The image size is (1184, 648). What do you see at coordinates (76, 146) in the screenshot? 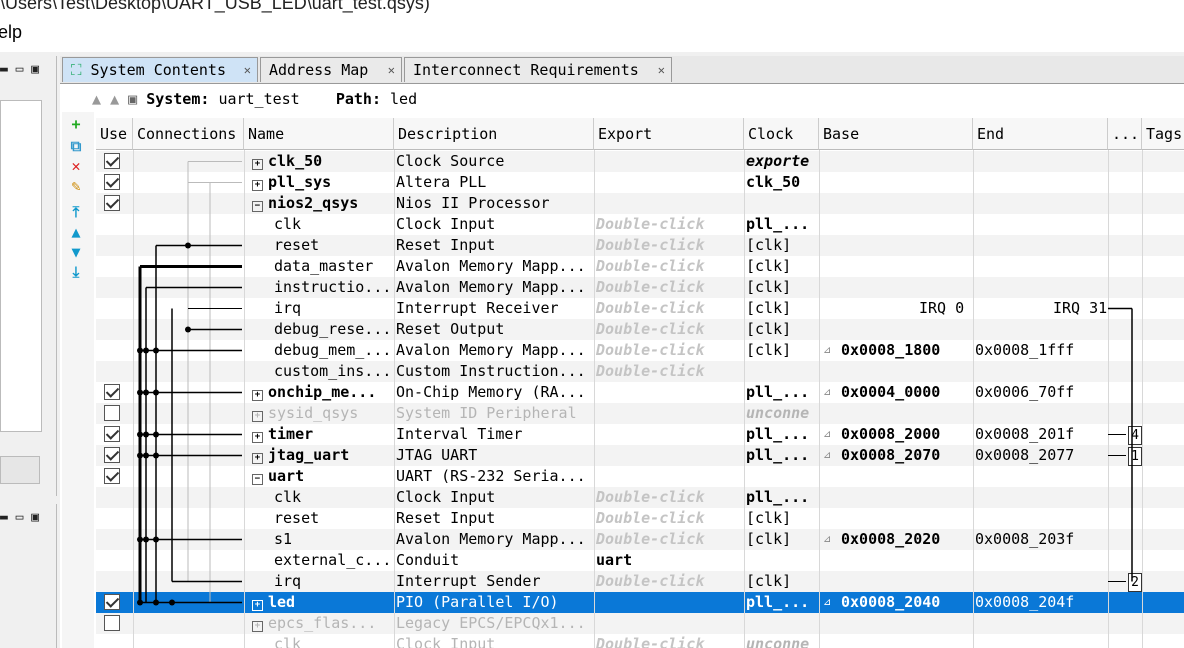
I see `add-component-icon: ⧉` at bounding box center [76, 146].